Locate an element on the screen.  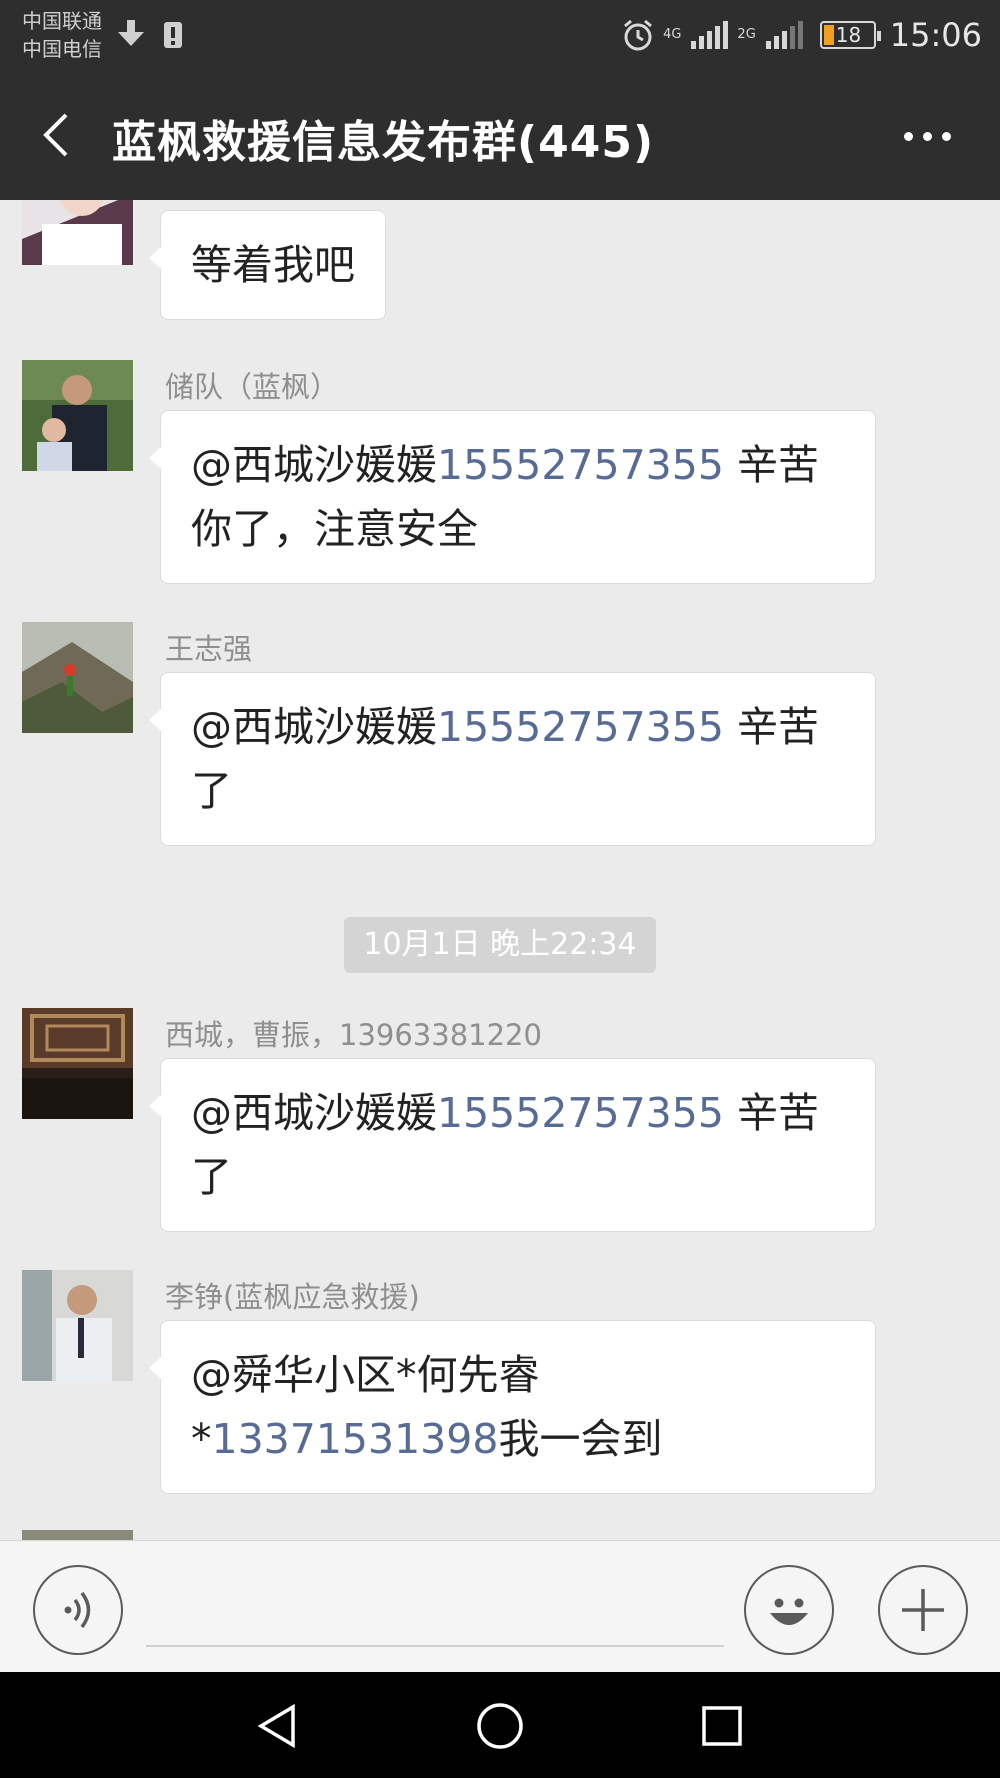
download-icon is located at coordinates (131, 33).